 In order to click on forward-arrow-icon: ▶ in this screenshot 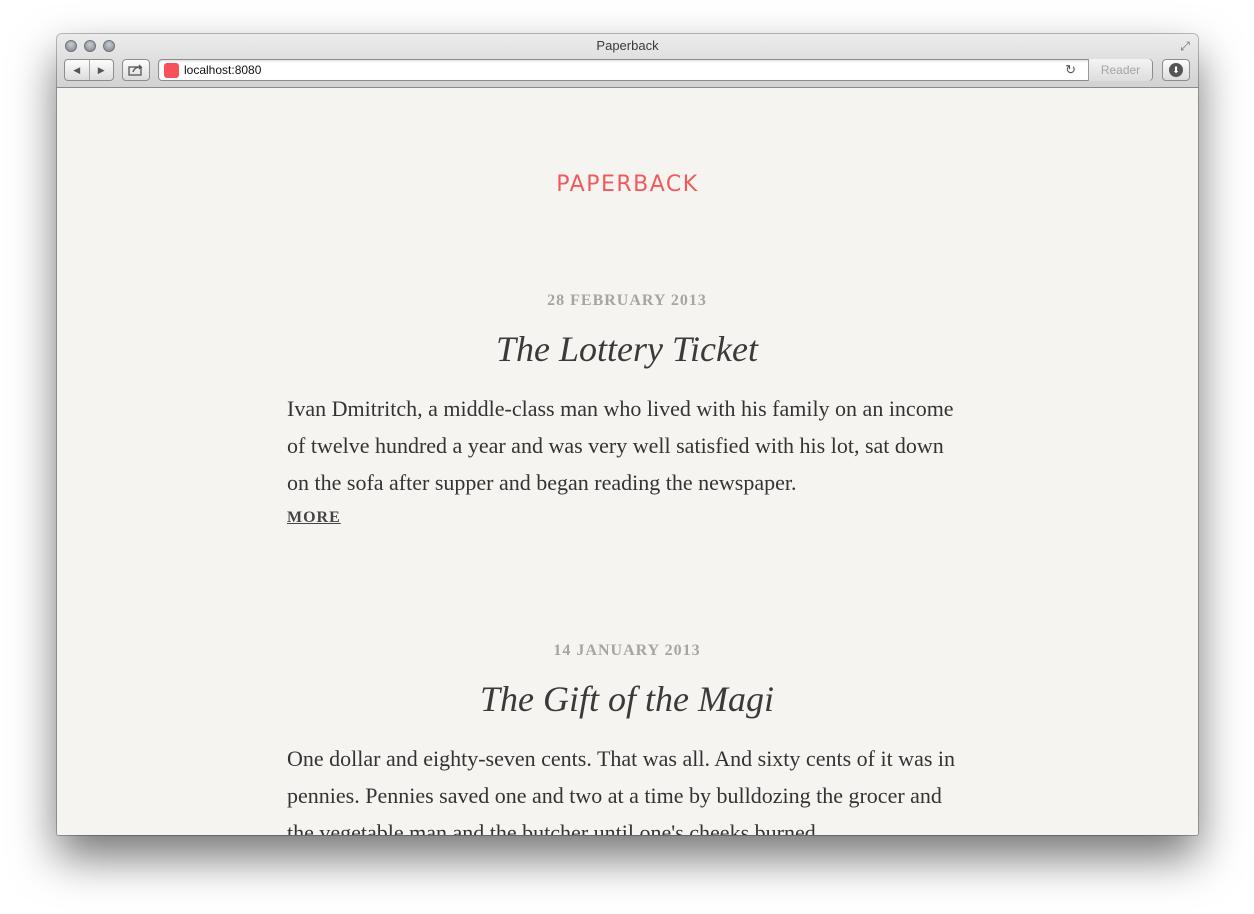, I will do `click(101, 69)`.